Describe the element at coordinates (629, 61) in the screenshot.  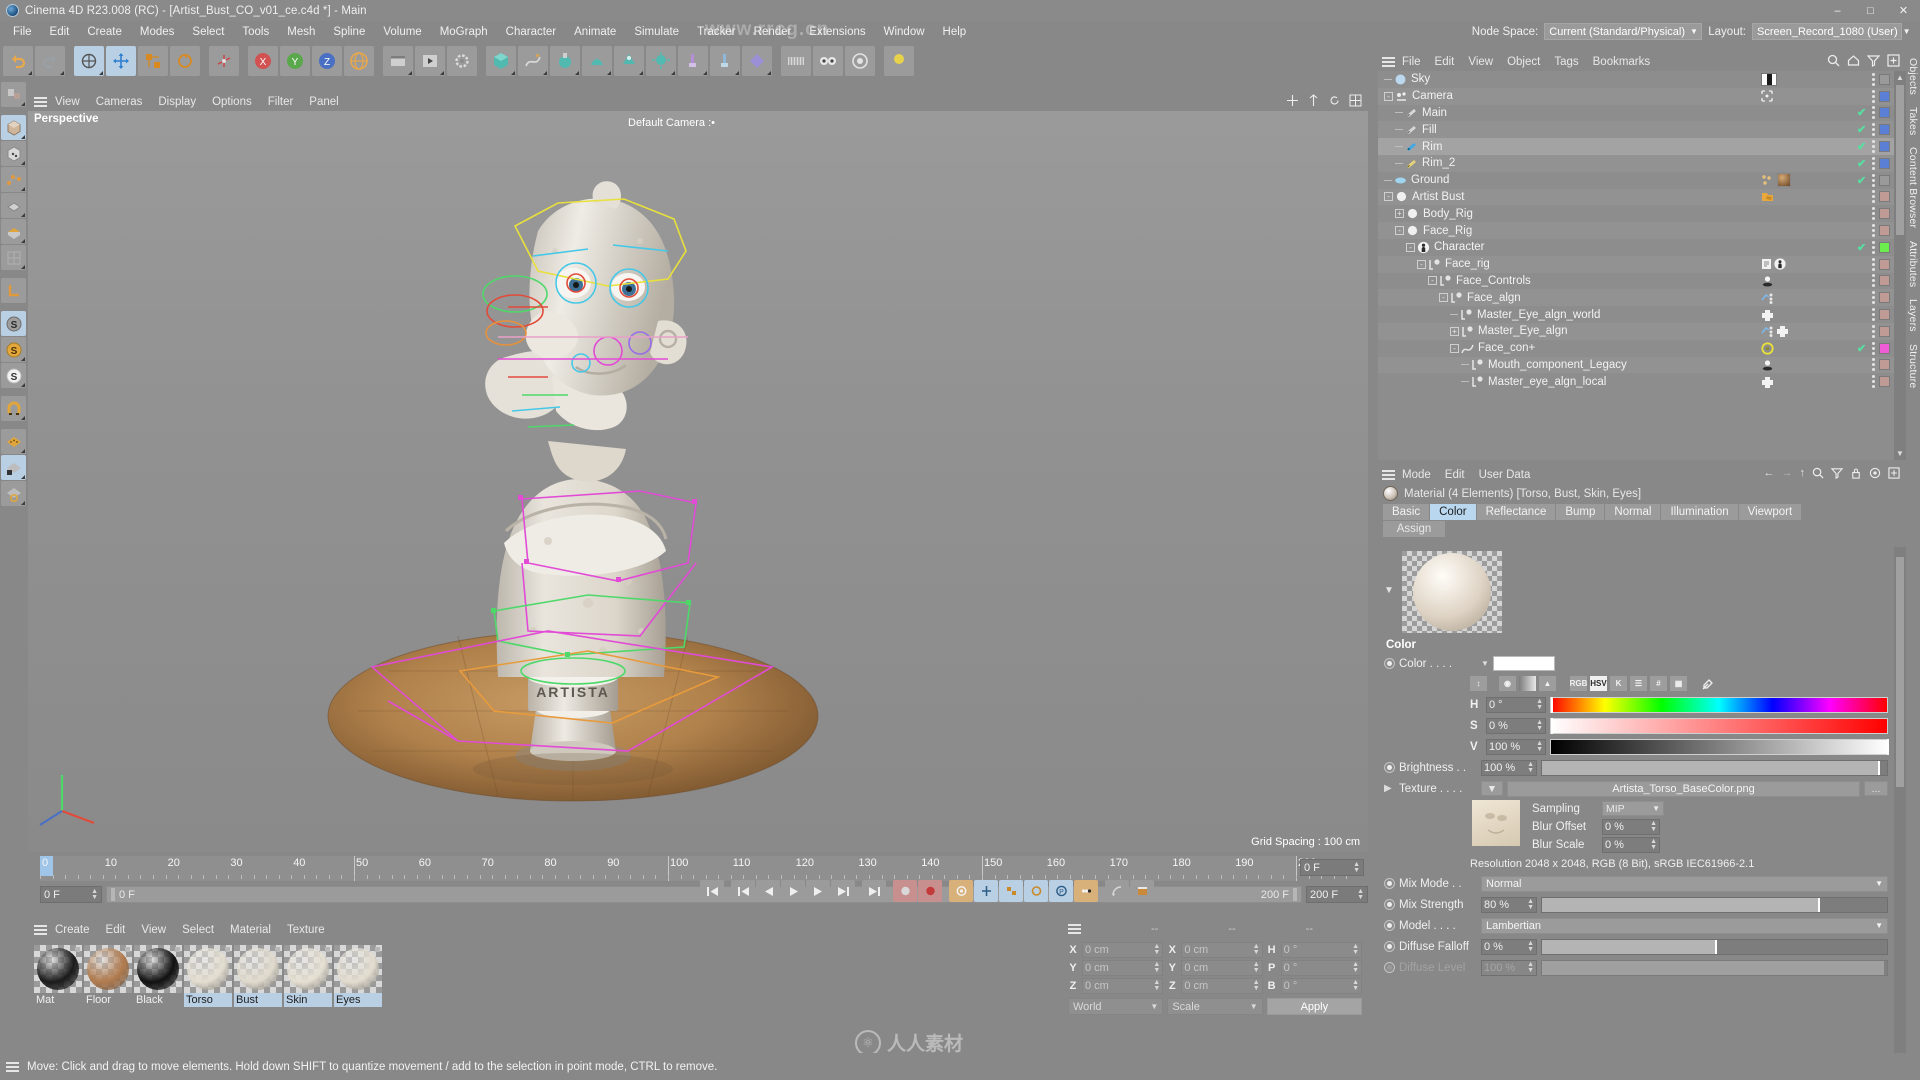
I see `add-environment-button` at that location.